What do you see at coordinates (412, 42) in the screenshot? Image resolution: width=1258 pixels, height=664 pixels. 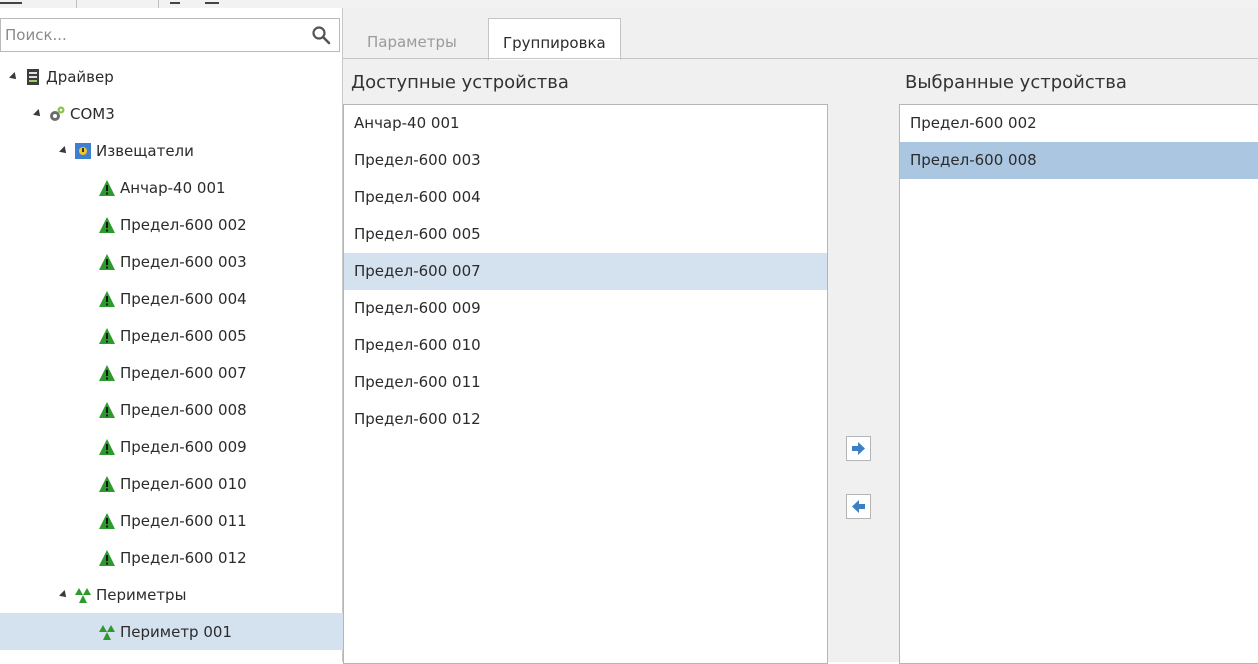 I see `tab-parameters: Параметры` at bounding box center [412, 42].